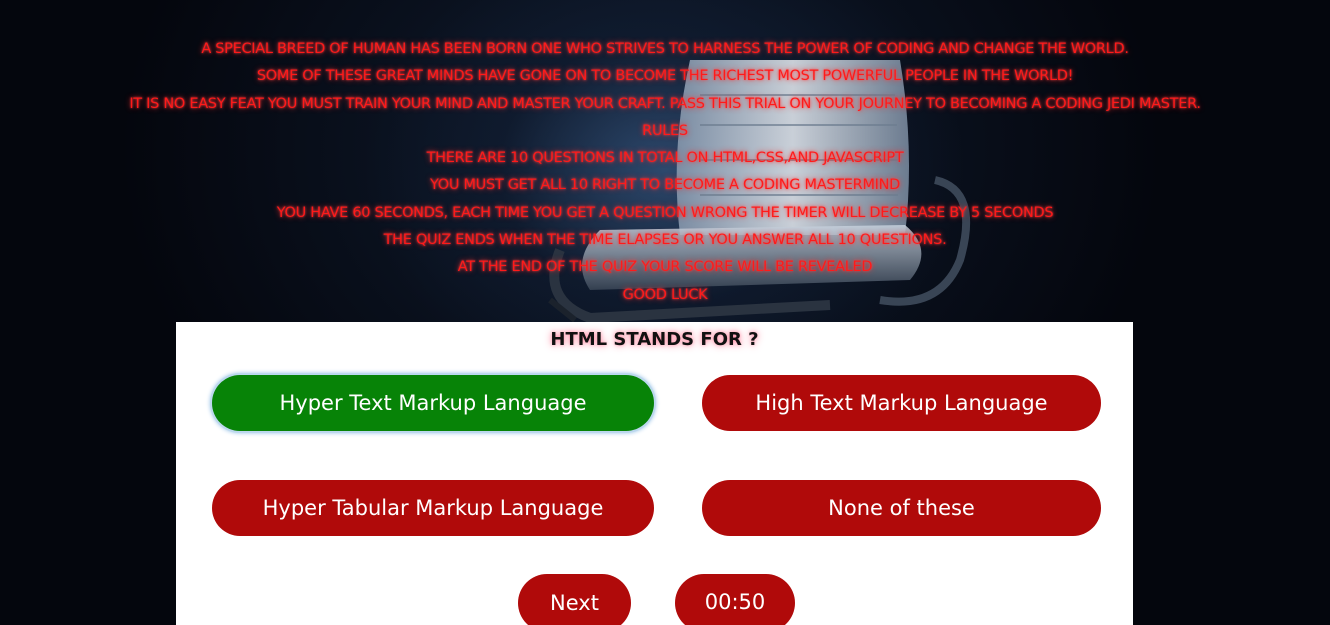 The width and height of the screenshot is (1330, 625). I want to click on question-text: HTML STANDS FOR ?, so click(654, 339).